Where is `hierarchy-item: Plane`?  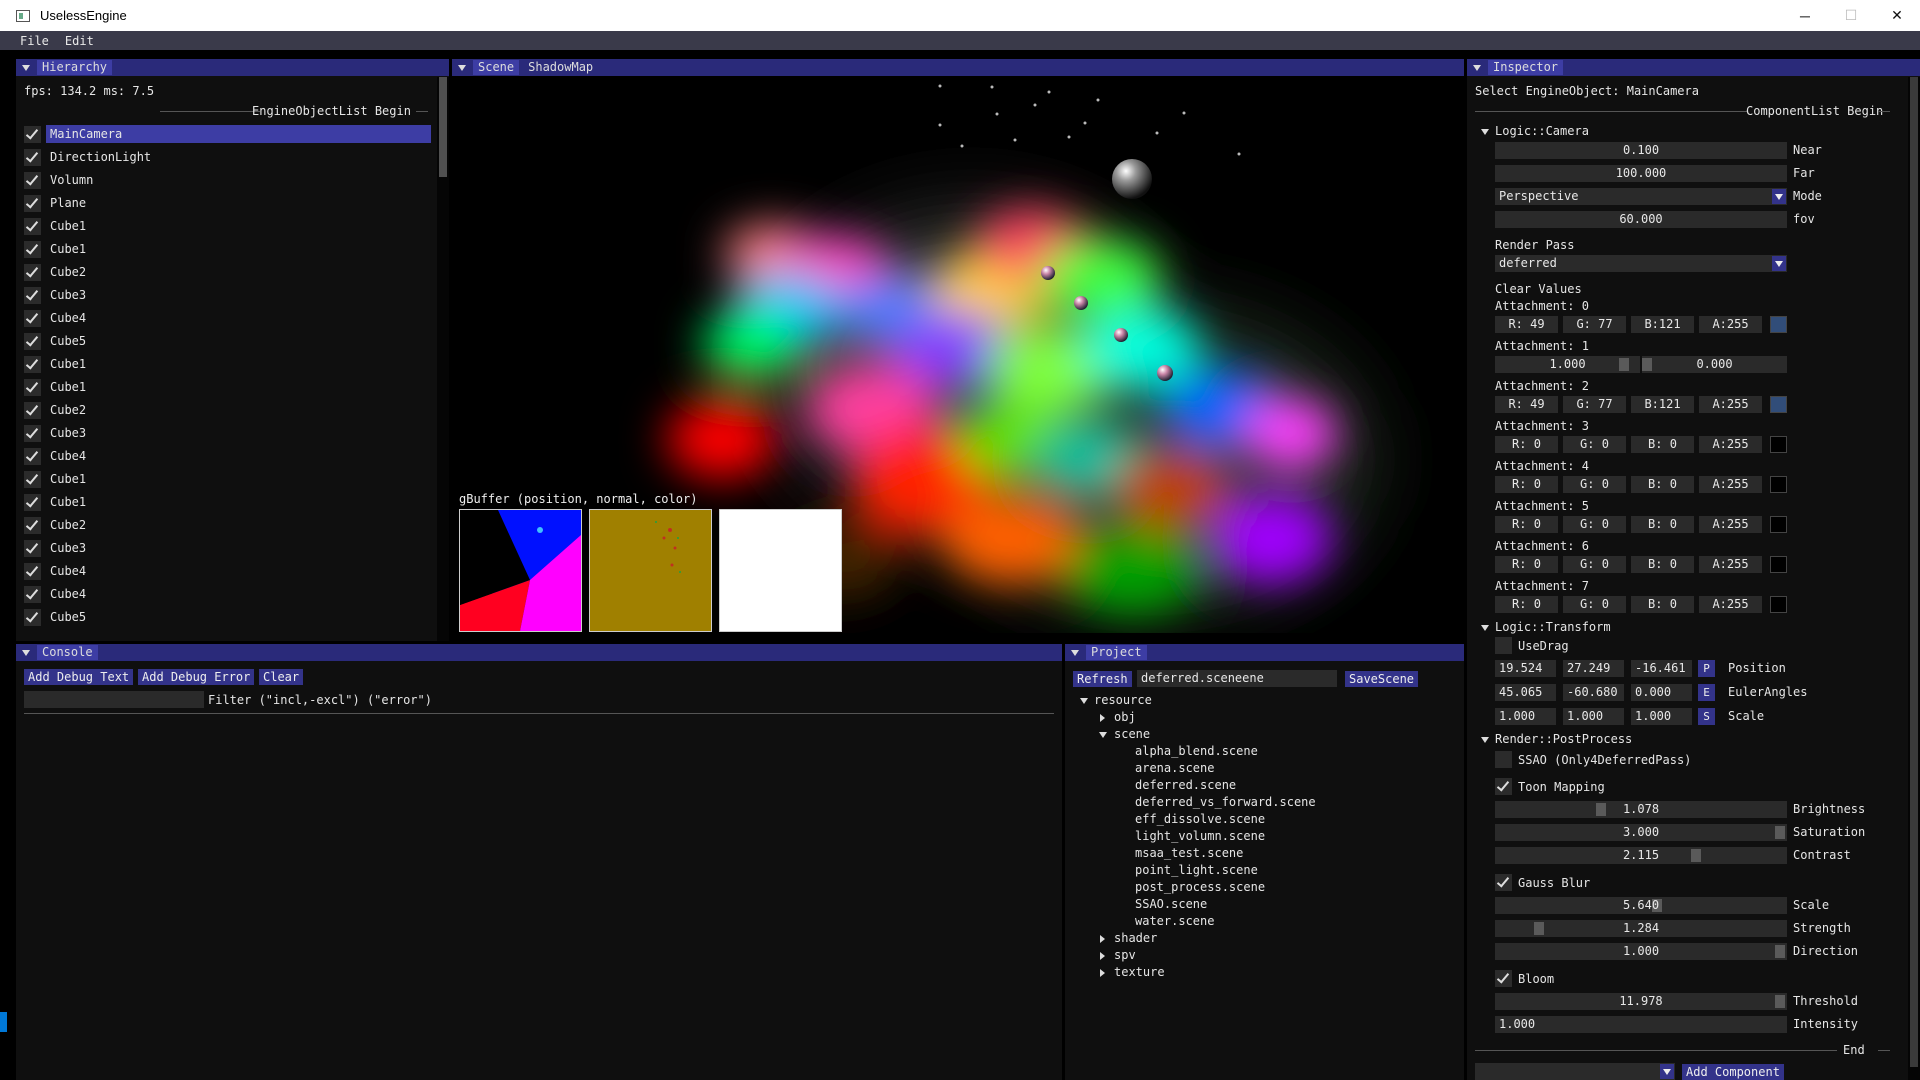
hierarchy-item: Plane is located at coordinates (66, 203).